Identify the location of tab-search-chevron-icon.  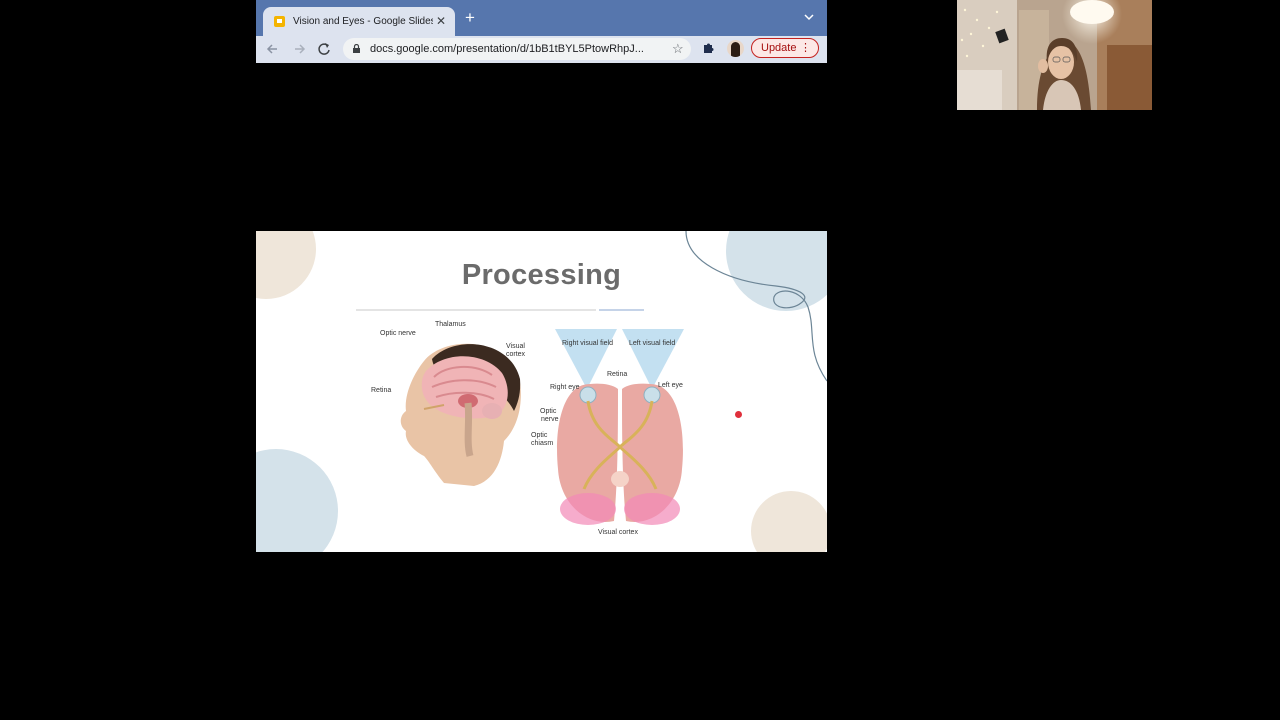
(809, 17).